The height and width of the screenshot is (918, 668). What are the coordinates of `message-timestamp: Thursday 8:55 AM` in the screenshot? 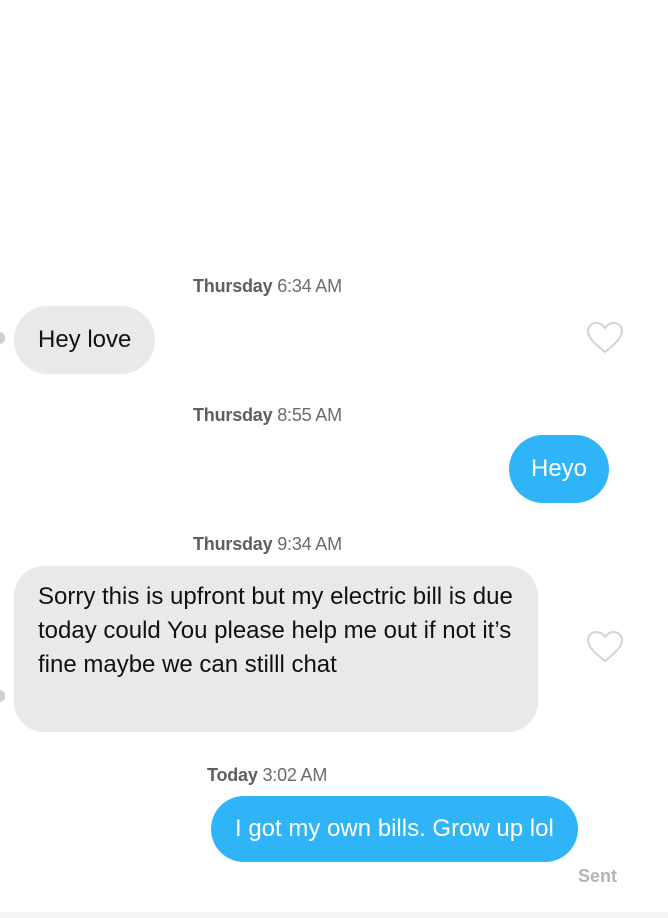 It's located at (267, 415).